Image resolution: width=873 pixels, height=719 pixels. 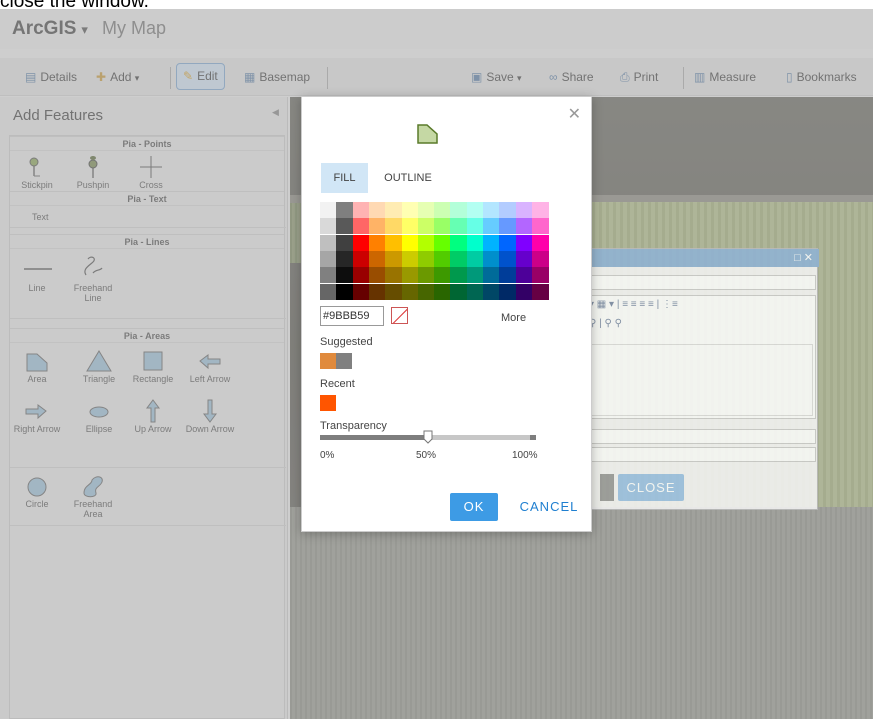 What do you see at coordinates (700, 282) in the screenshot?
I see `popup-title-field` at bounding box center [700, 282].